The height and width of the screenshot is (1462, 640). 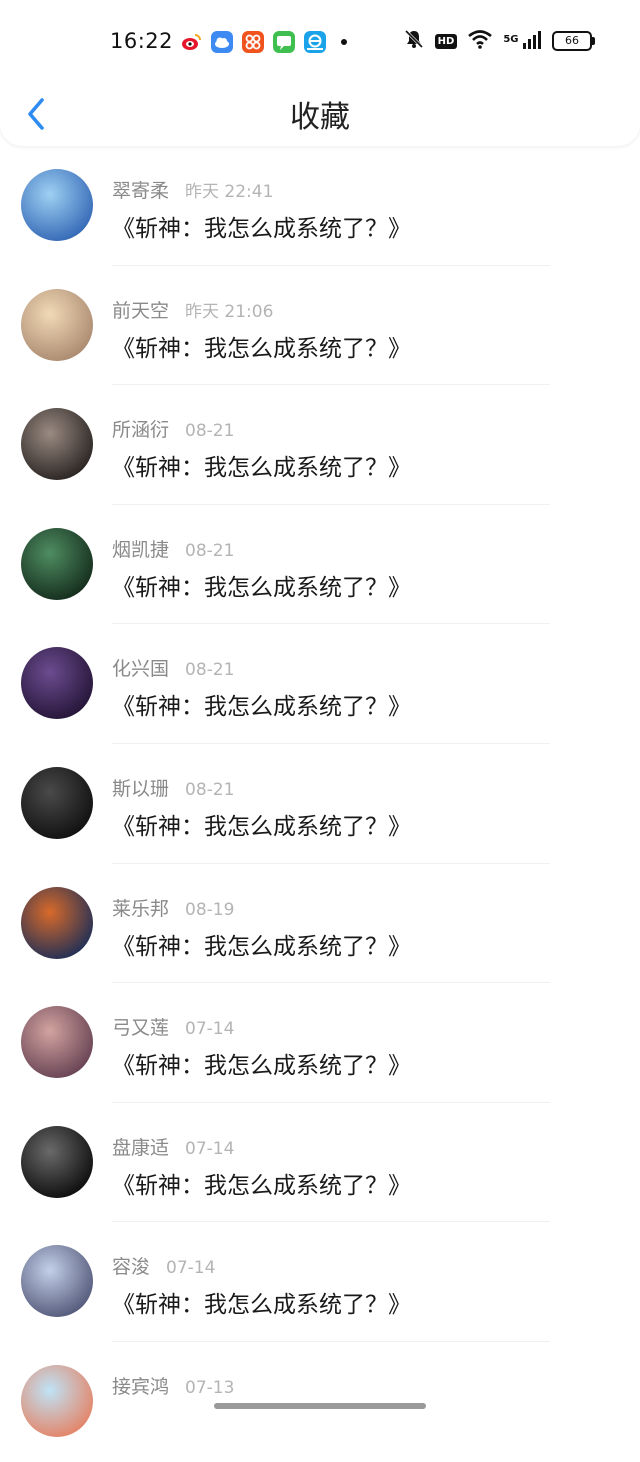 I want to click on timestamp: 昨天 21:06, so click(x=229, y=311).